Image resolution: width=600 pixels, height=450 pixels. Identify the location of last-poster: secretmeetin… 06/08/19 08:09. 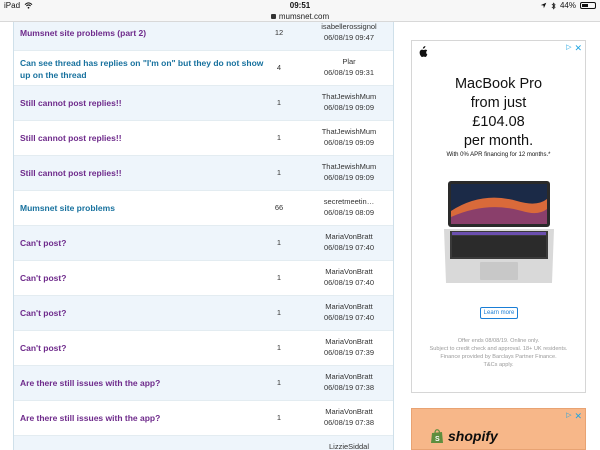
(348, 207).